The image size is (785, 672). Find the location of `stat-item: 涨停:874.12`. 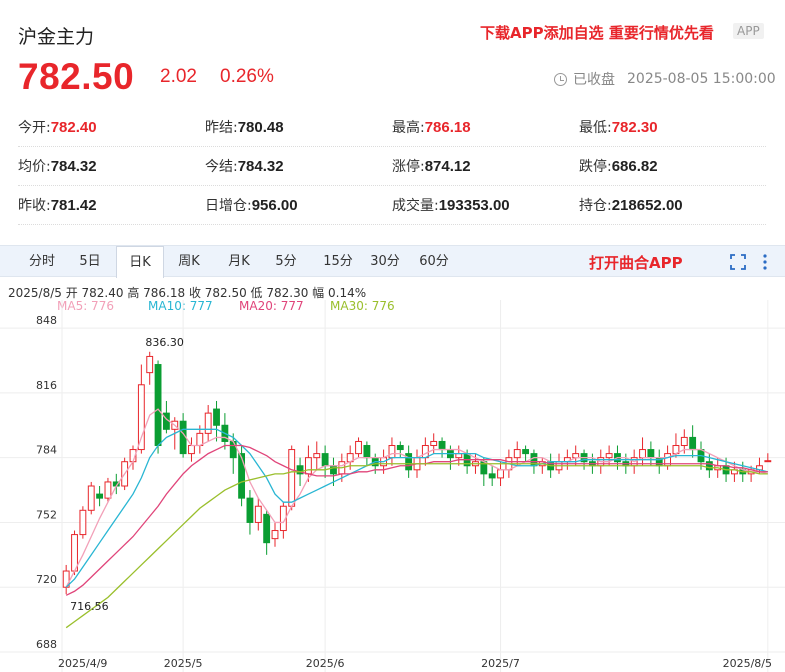

stat-item: 涨停:874.12 is located at coordinates (485, 166).